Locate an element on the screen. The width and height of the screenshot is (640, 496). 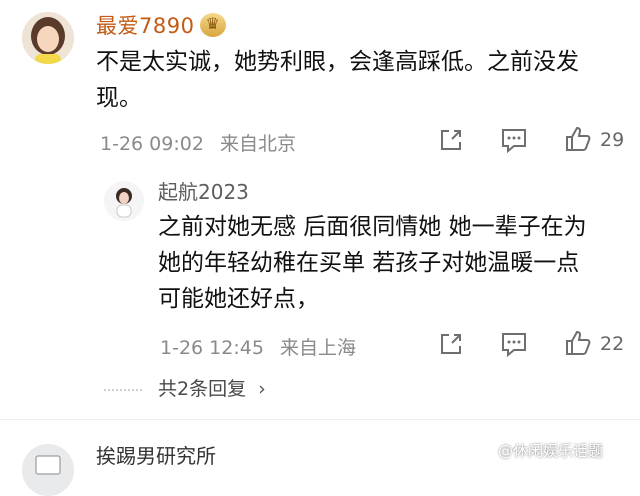
reply-share-button is located at coordinates (451, 346).